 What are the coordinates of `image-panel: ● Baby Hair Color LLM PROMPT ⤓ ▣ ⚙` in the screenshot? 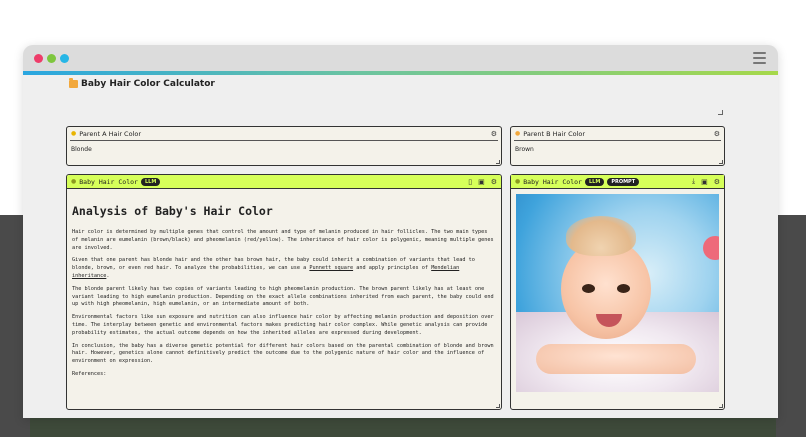 It's located at (617, 292).